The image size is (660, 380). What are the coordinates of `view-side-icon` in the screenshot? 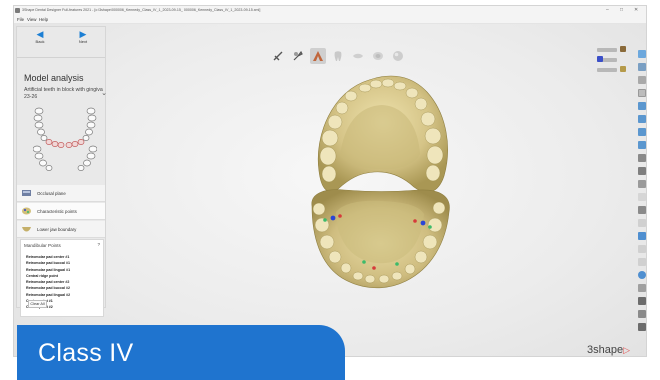 It's located at (642, 119).